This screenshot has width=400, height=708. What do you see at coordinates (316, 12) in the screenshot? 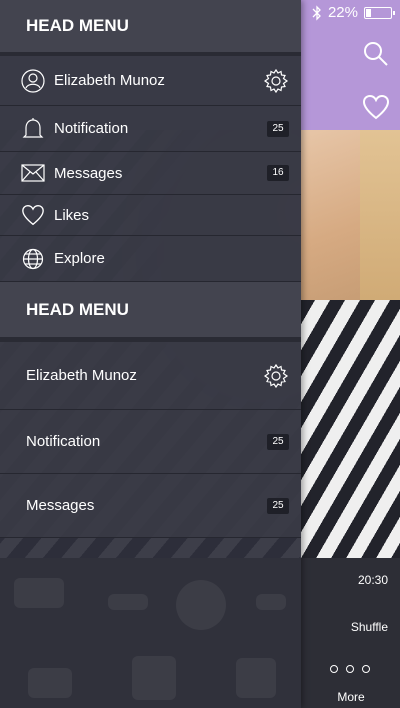
I see `bluetooth-icon` at bounding box center [316, 12].